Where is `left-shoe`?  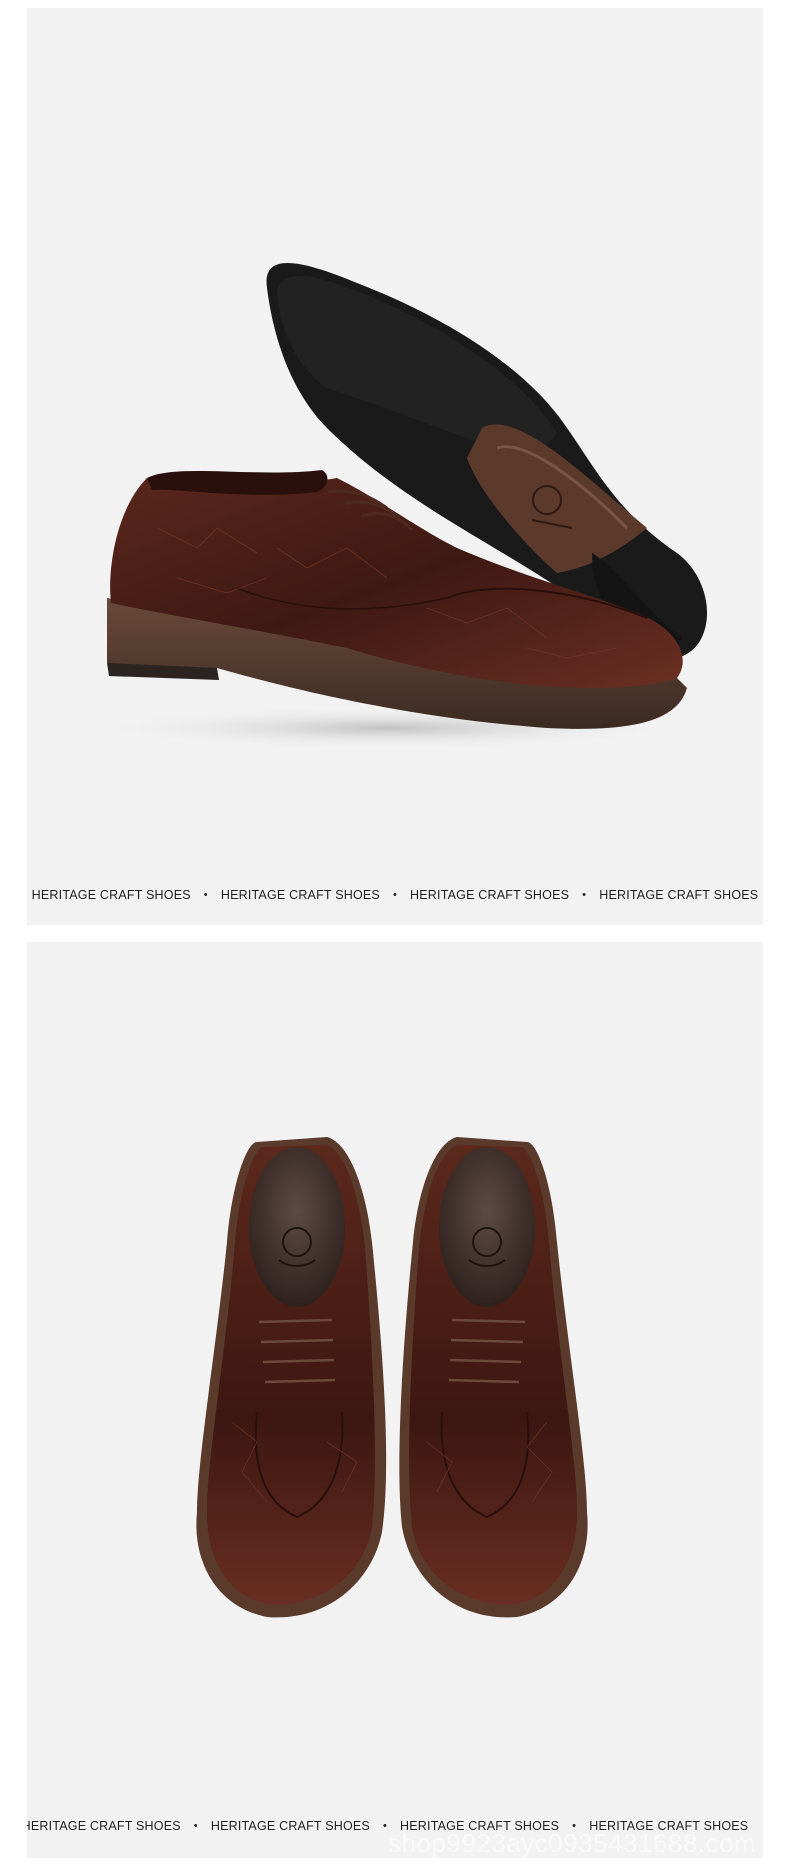
left-shoe is located at coordinates (291, 1377).